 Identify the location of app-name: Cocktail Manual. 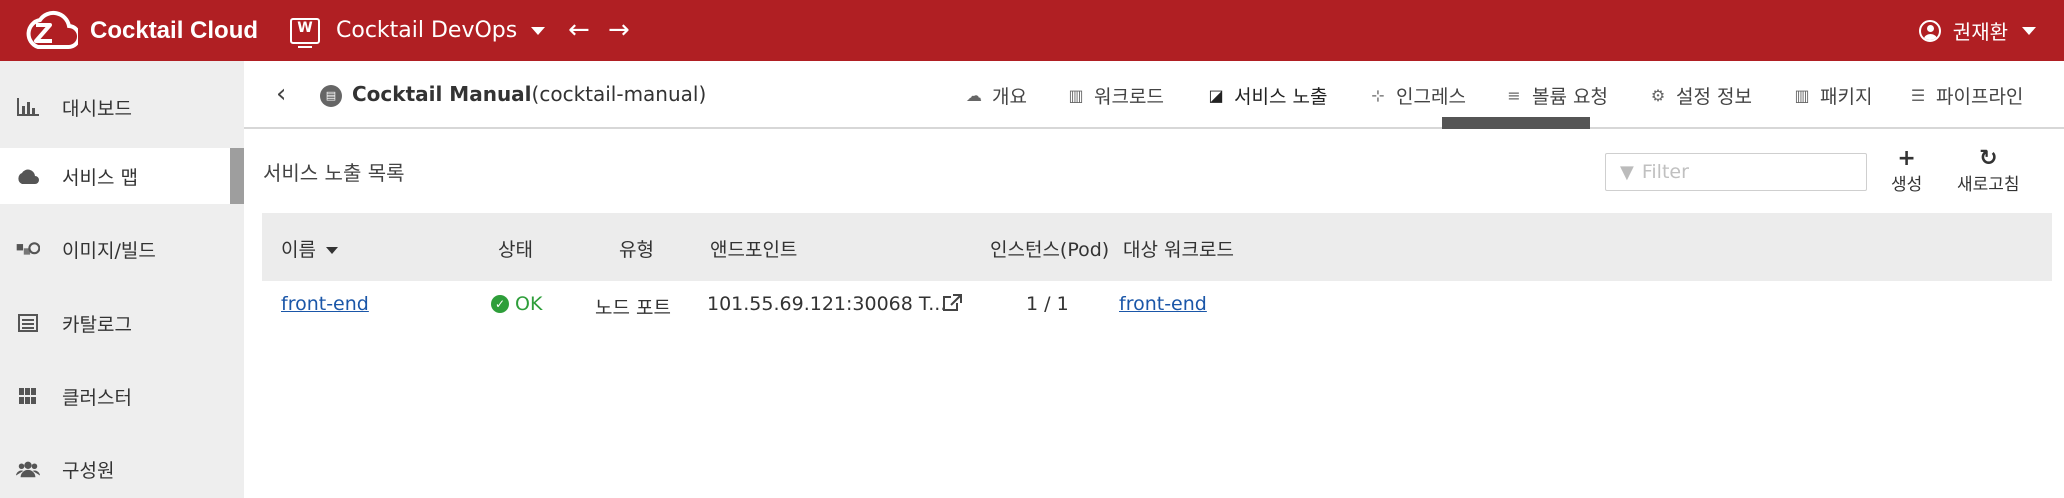
(442, 94).